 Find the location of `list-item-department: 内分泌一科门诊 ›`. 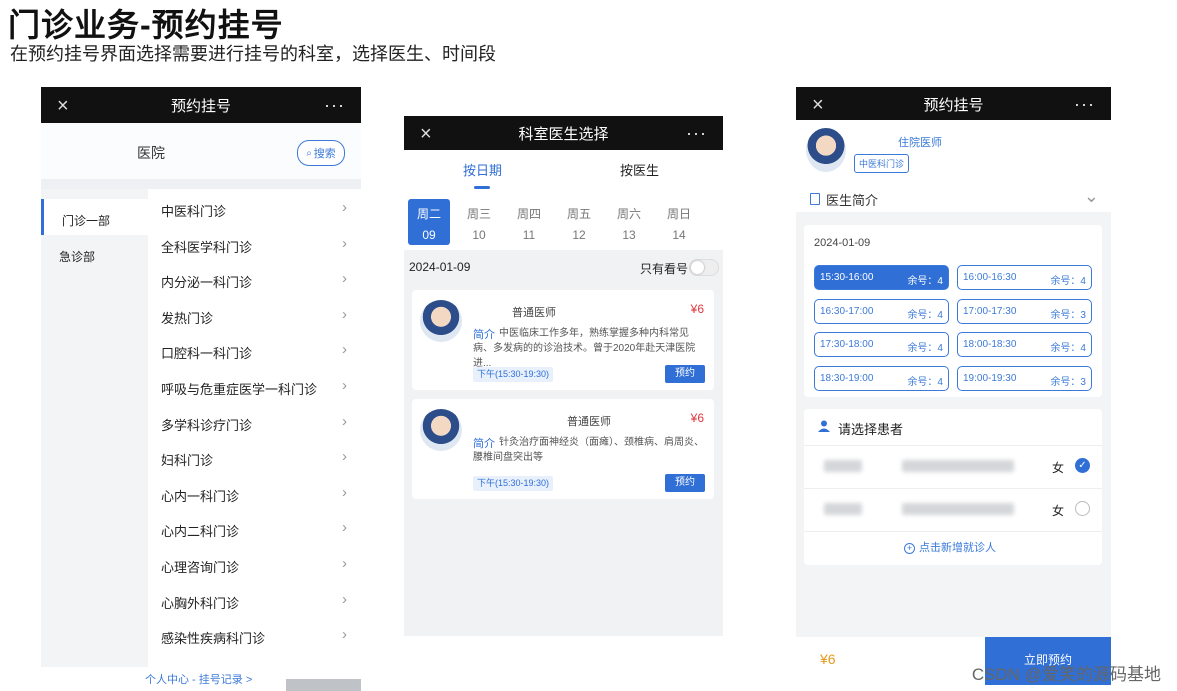

list-item-department: 内分泌一科门诊 › is located at coordinates (254, 279).